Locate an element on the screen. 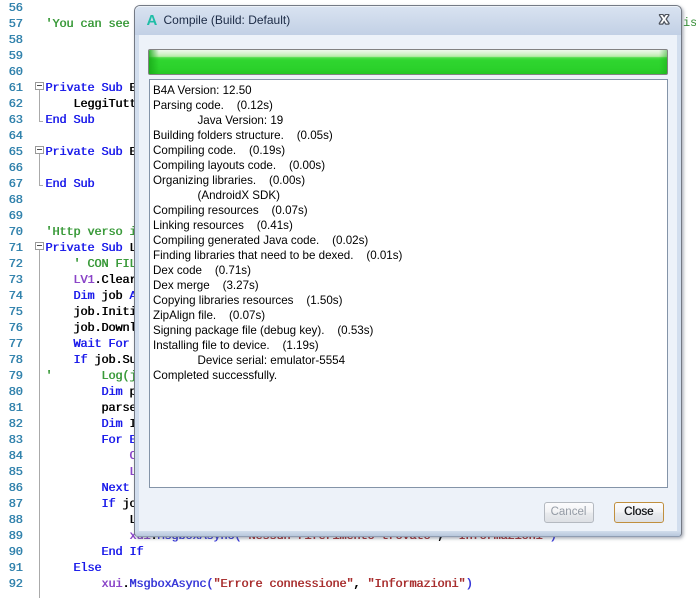 Image resolution: width=696 pixels, height=598 pixels. svg-text: x is located at coordinates (663, 21).